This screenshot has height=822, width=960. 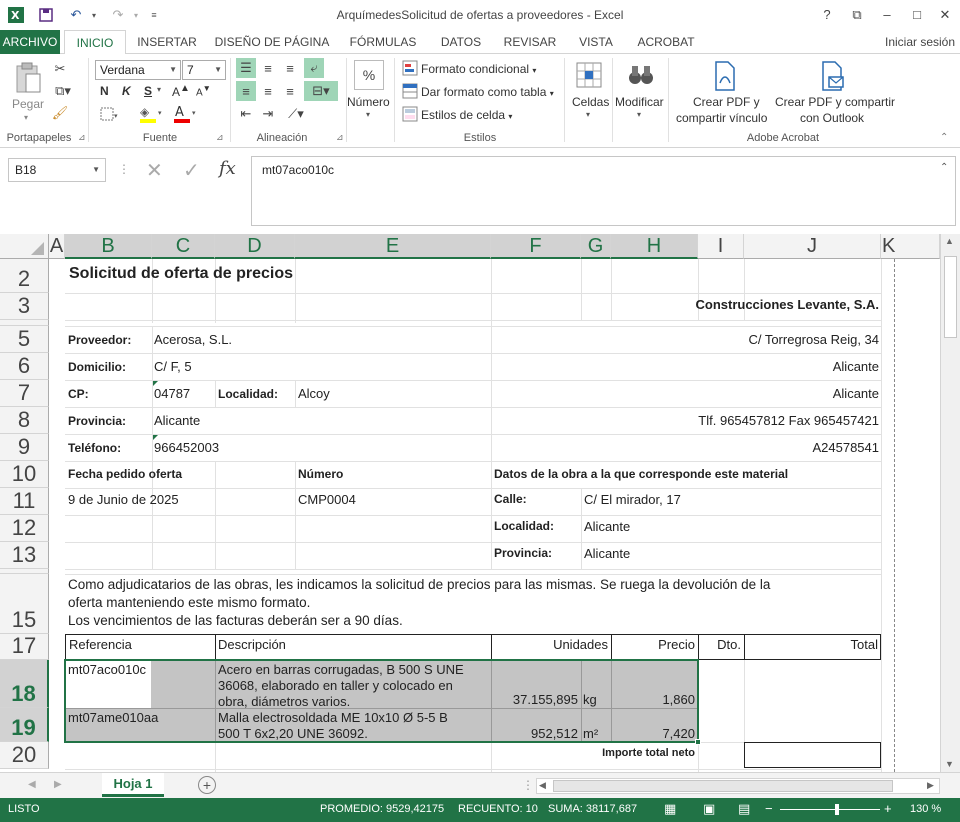 I want to click on item-1-desc-3: obra, diámetros varios., so click(x=284, y=702).